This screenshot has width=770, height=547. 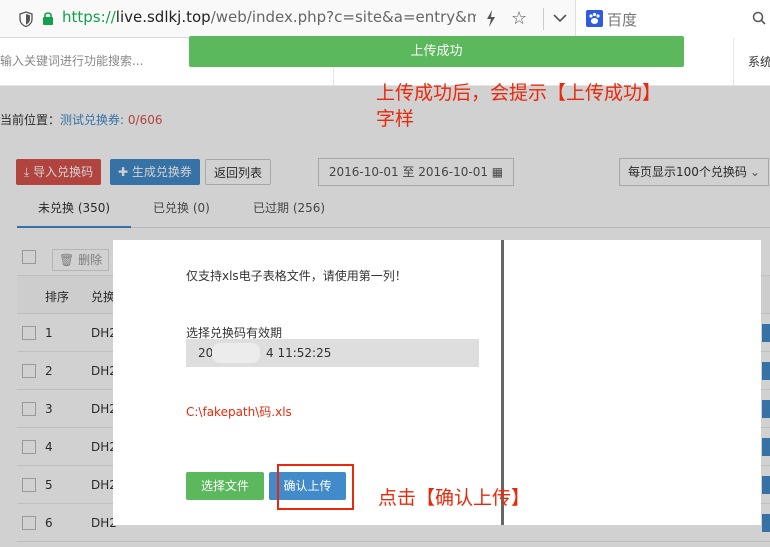 I want to click on lightning-icon, so click(x=491, y=18).